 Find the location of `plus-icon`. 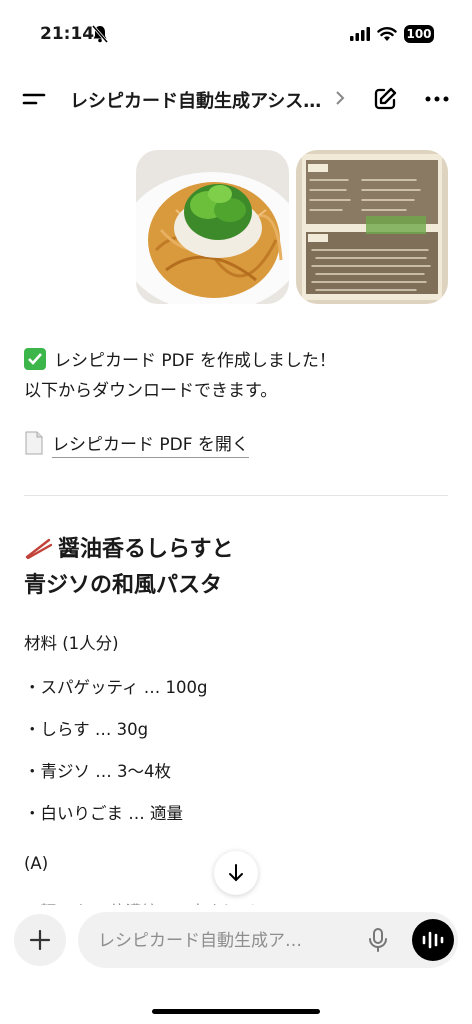

plus-icon is located at coordinates (40, 940).